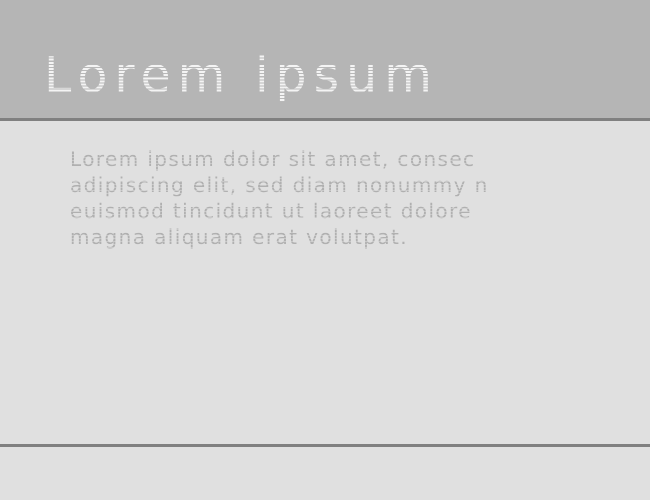  I want to click on specimen-title: Lorem ipsum, so click(241, 76).